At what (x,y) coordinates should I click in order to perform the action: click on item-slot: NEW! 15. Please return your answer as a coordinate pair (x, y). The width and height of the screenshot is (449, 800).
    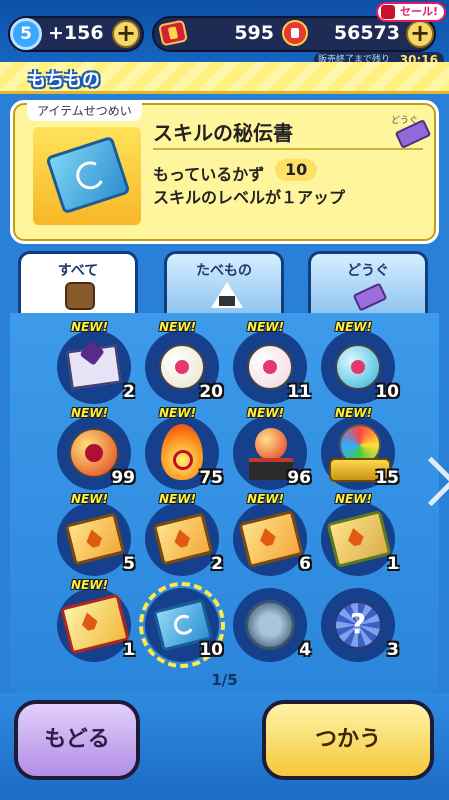
    Looking at the image, I should click on (360, 448).